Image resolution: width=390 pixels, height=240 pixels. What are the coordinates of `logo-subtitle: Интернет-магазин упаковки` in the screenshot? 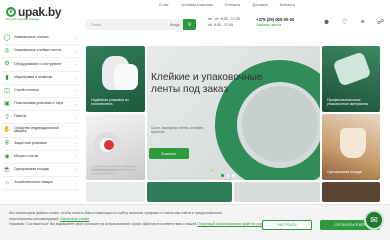 It's located at (23, 19).